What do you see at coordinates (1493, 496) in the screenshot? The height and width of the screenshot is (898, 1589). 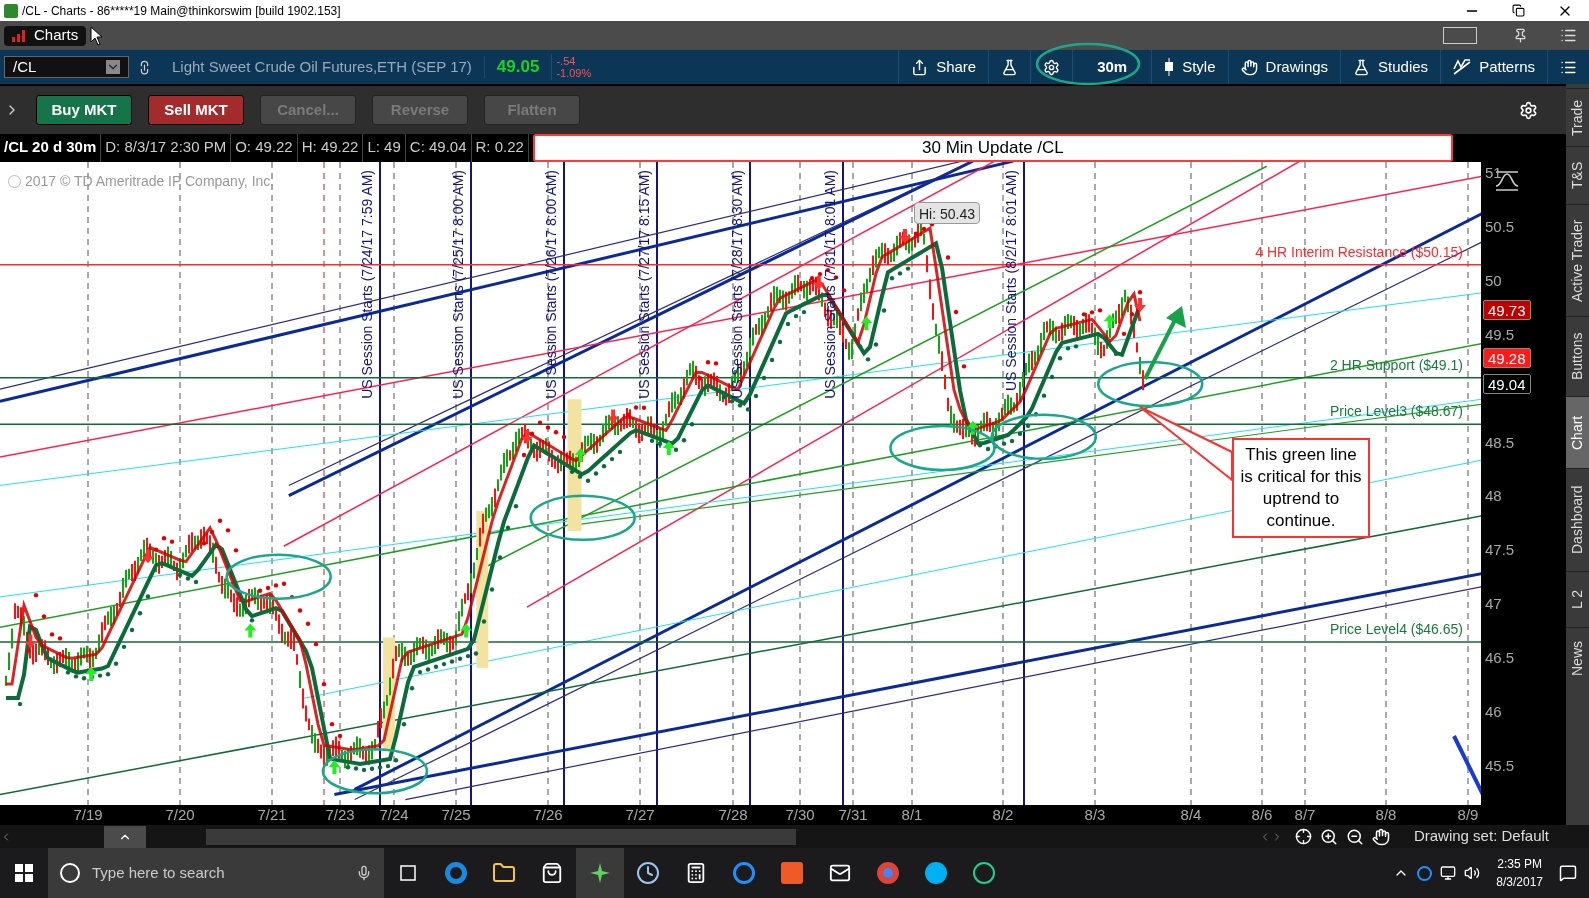 I see `price-tick: 48` at bounding box center [1493, 496].